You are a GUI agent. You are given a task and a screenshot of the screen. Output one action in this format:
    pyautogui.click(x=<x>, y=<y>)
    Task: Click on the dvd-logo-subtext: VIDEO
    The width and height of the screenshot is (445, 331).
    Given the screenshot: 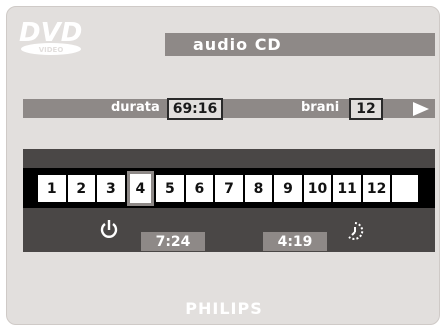 What is the action you would take?
    pyautogui.click(x=51, y=50)
    